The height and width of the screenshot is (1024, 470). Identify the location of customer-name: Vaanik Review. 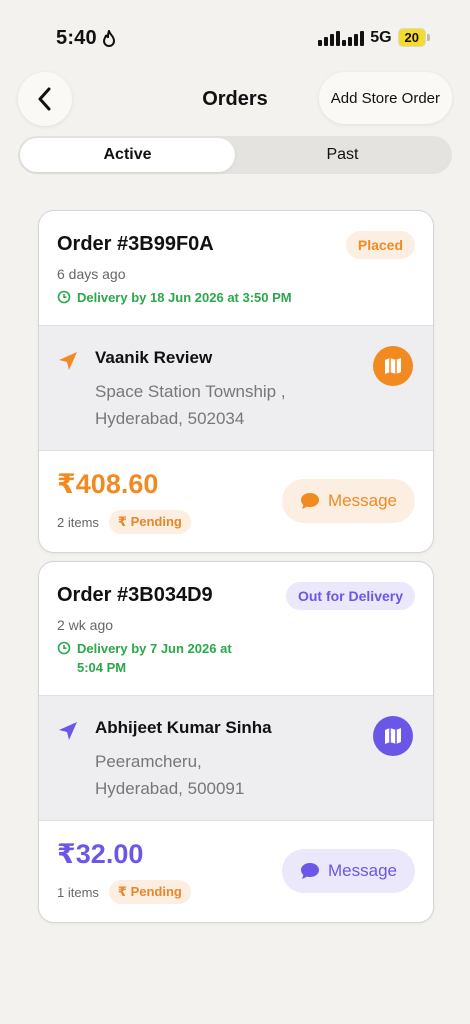
(154, 357).